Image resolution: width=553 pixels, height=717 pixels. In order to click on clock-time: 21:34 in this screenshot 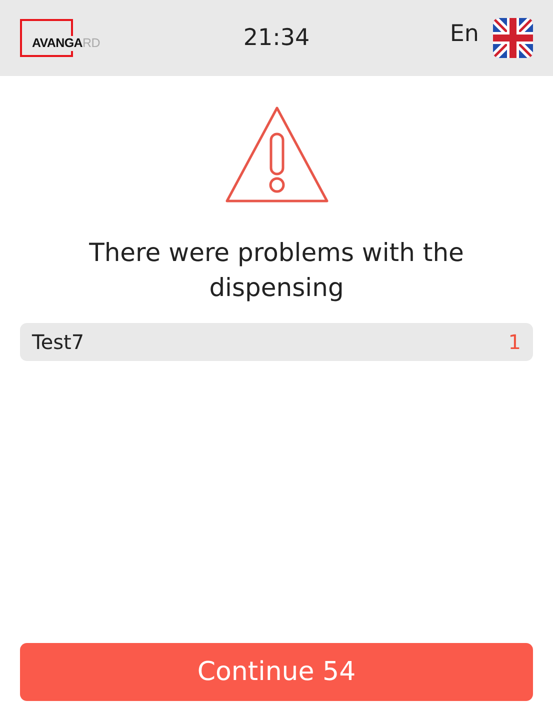, I will do `click(276, 38)`.